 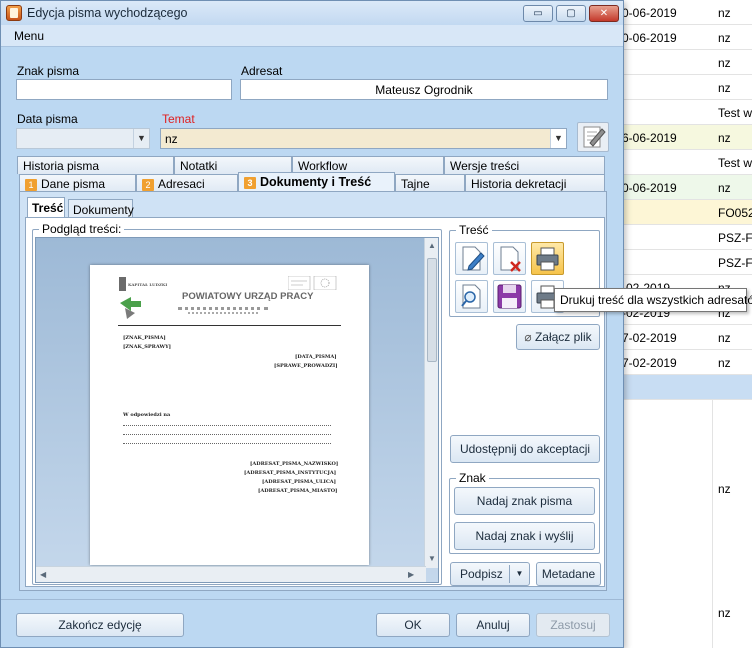 I want to click on delete-content-button, so click(x=509, y=258).